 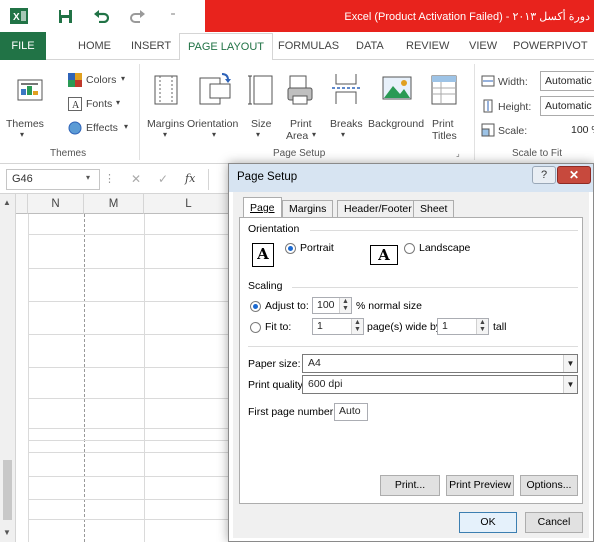 I want to click on background-icon, so click(x=397, y=91).